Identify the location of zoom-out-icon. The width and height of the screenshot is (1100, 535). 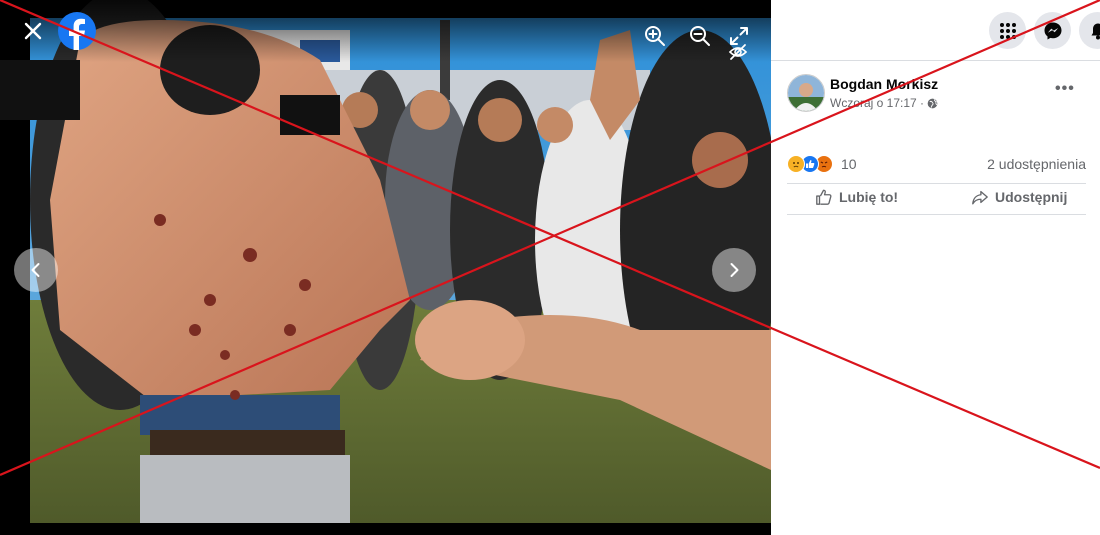
(700, 36).